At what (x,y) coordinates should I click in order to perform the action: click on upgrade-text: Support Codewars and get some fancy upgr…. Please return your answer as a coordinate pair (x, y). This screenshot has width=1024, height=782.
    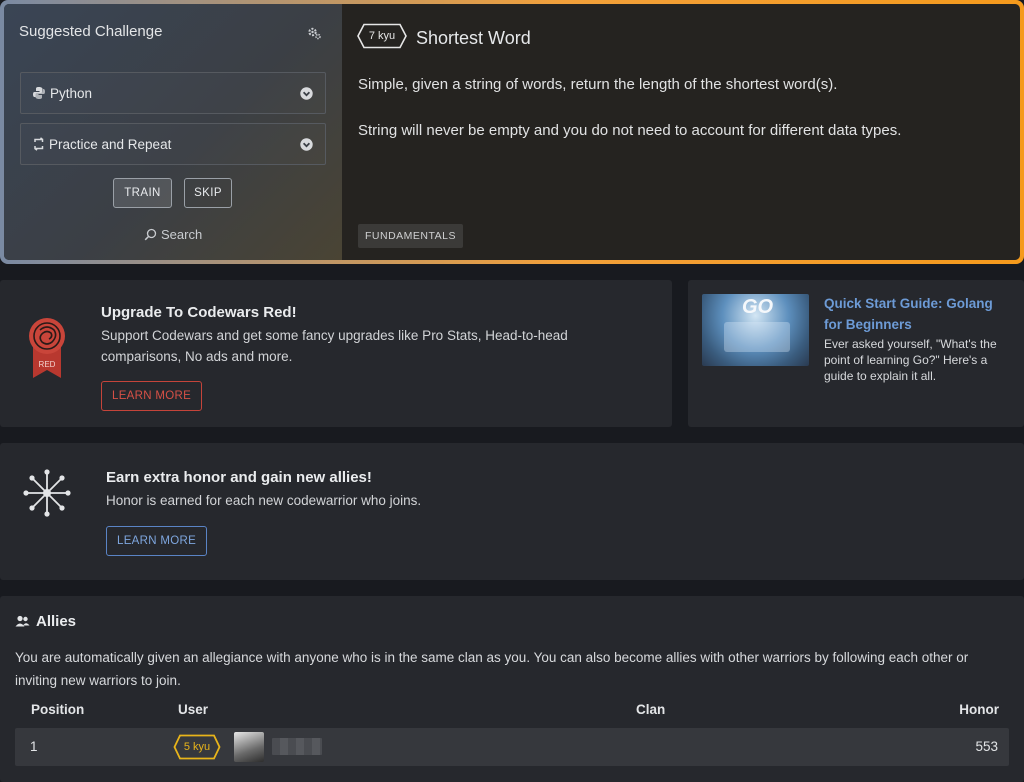
    Looking at the image, I should click on (334, 346).